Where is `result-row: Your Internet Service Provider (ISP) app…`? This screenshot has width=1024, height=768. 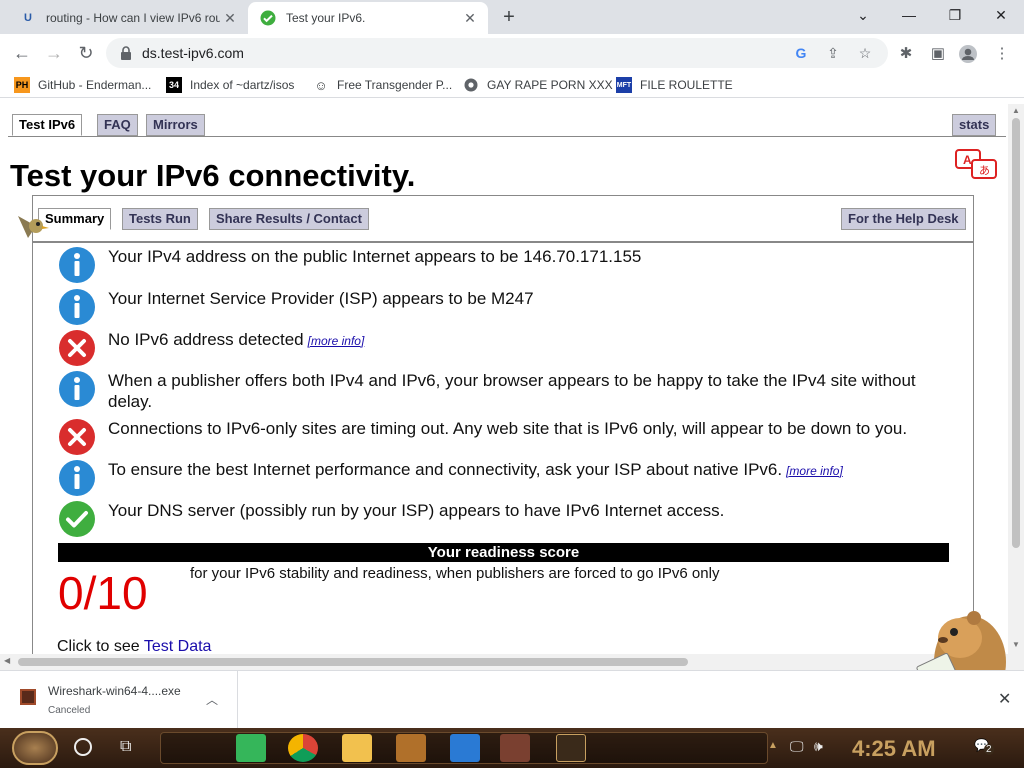
result-row: Your Internet Service Provider (ISP) app… is located at coordinates (508, 308).